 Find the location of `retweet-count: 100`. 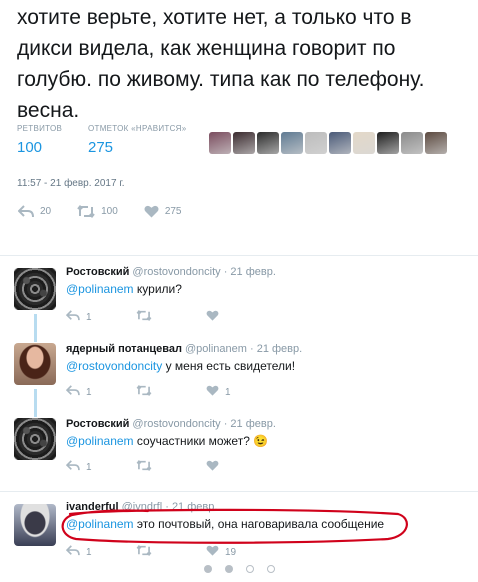

retweet-count: 100 is located at coordinates (109, 211).